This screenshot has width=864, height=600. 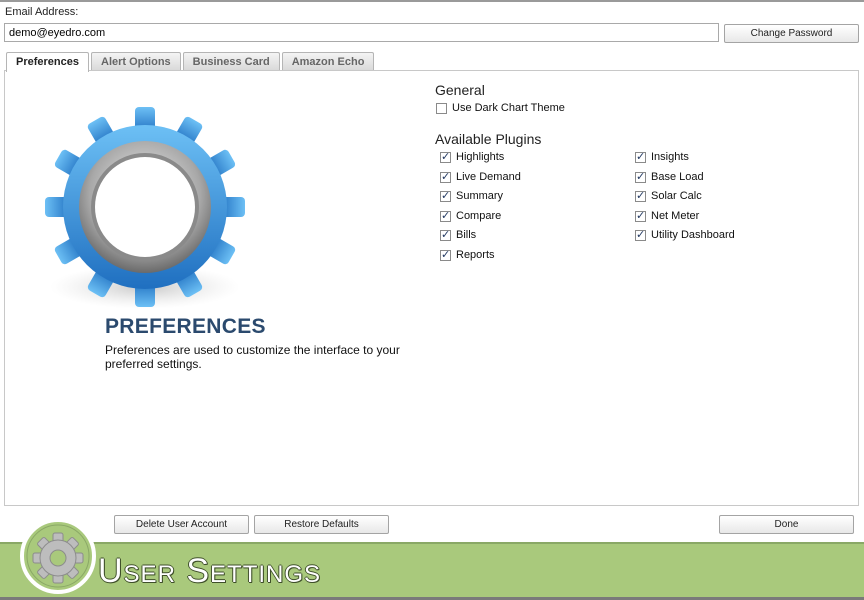 I want to click on footer-title: User Settings, so click(x=210, y=571).